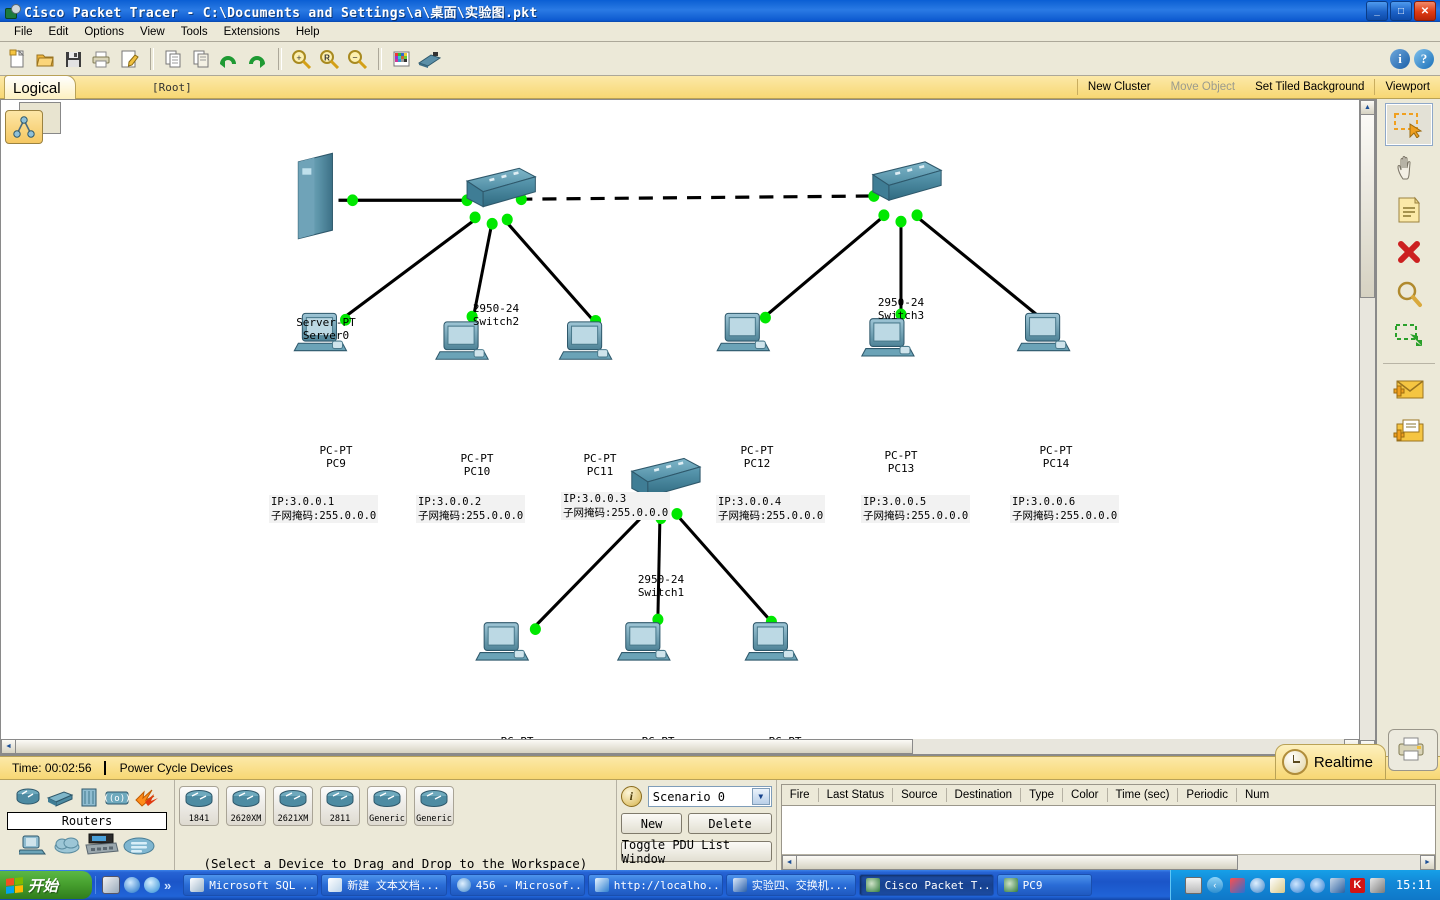 The height and width of the screenshot is (900, 1440). What do you see at coordinates (308, 32) in the screenshot?
I see `menu-help: Help` at bounding box center [308, 32].